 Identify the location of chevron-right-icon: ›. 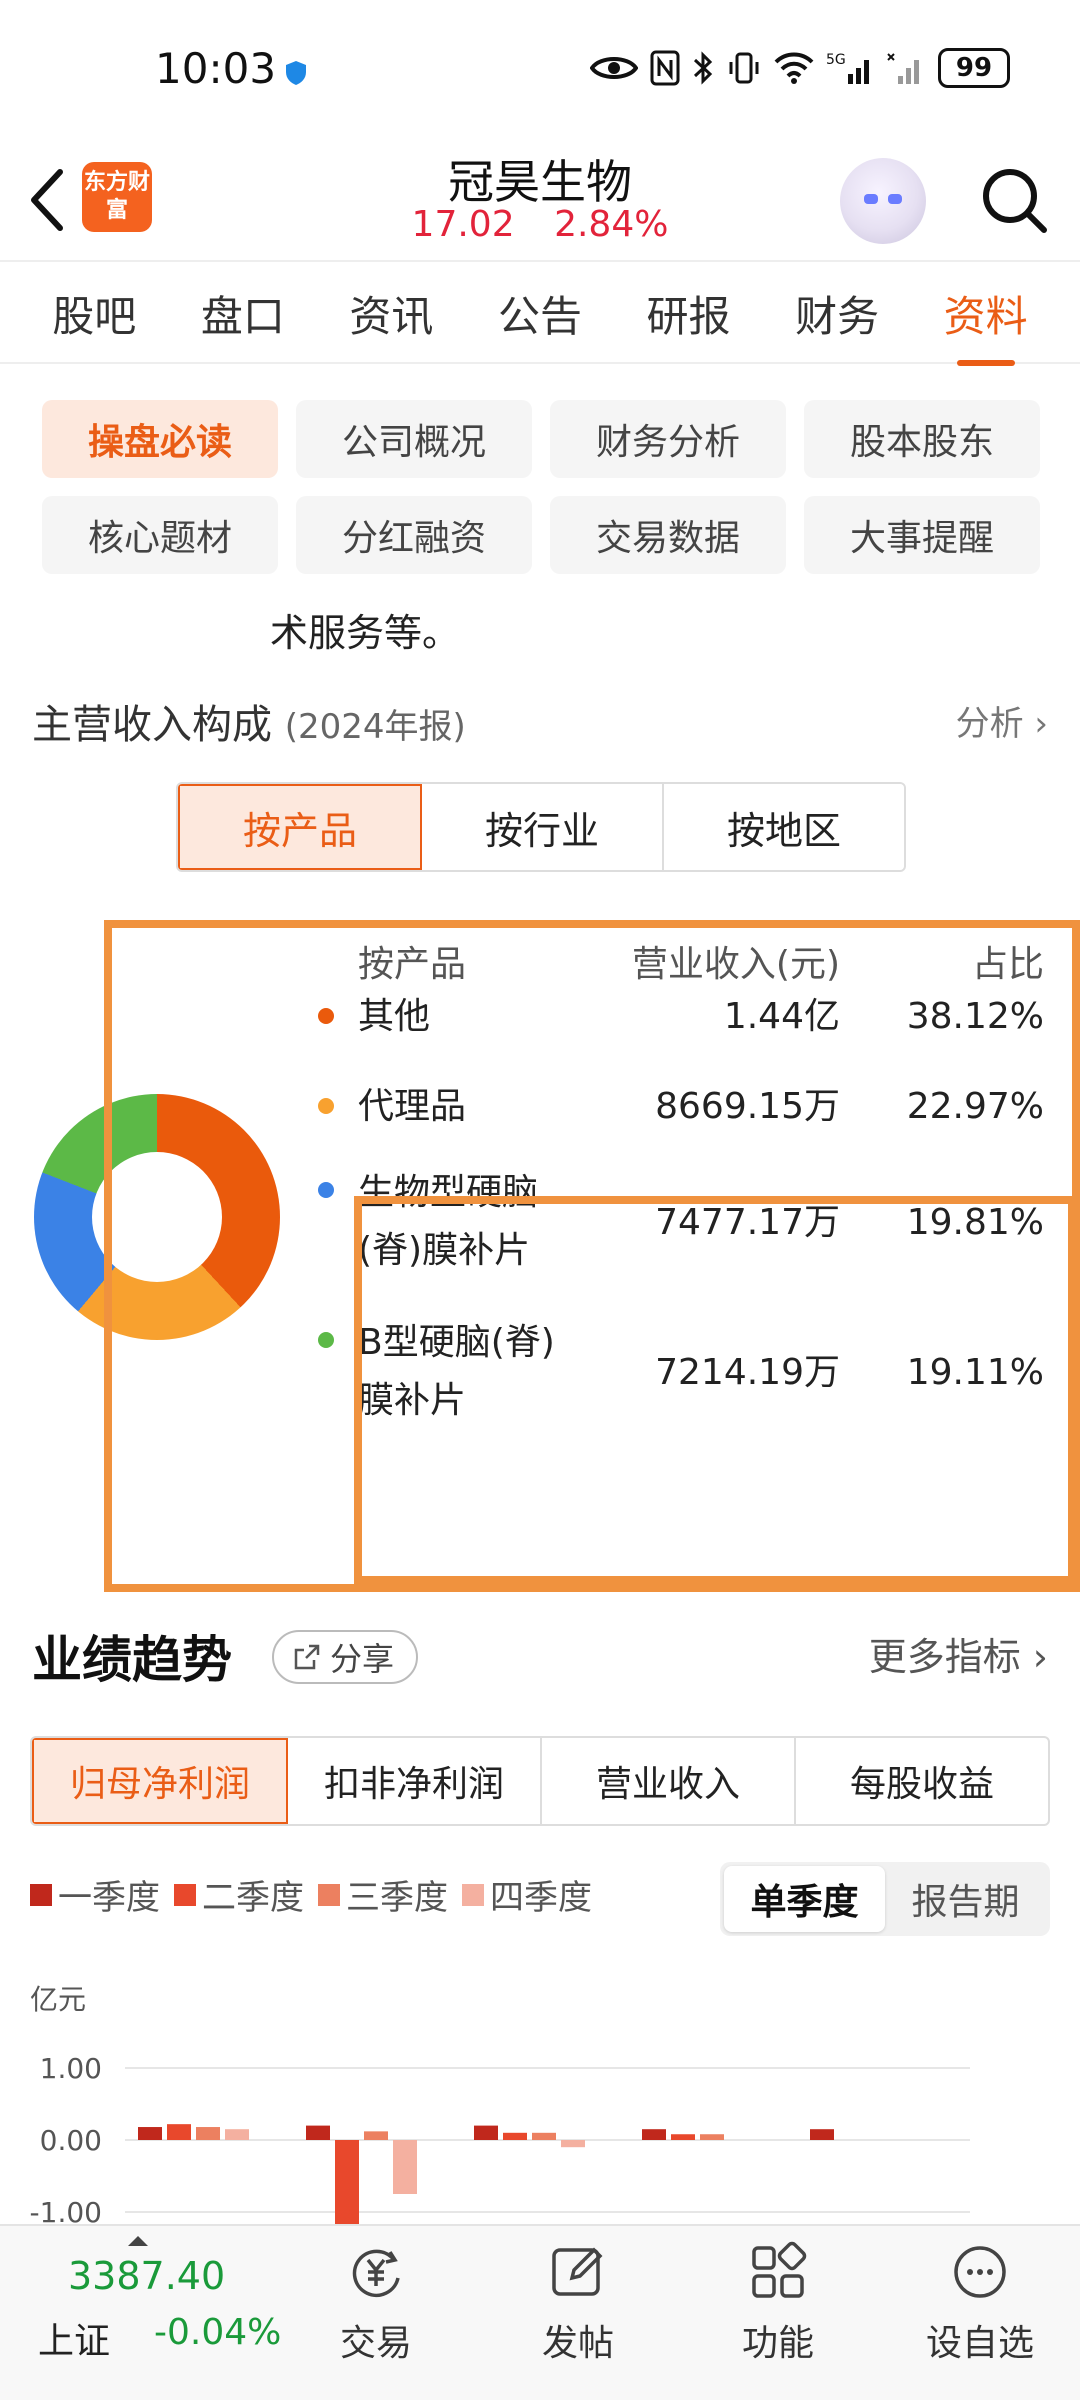
(1041, 724).